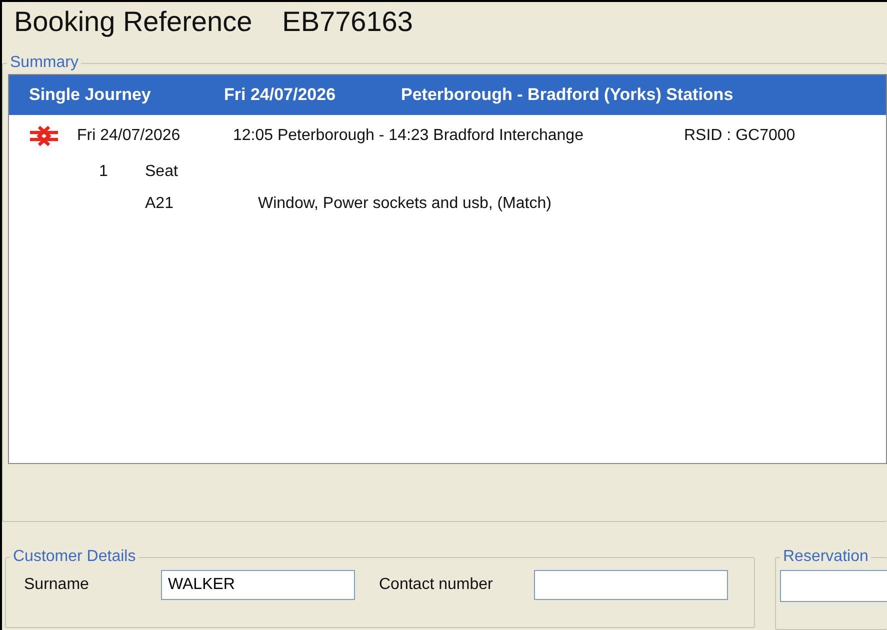  What do you see at coordinates (826, 557) in the screenshot?
I see `reservation-legend: Reservation` at bounding box center [826, 557].